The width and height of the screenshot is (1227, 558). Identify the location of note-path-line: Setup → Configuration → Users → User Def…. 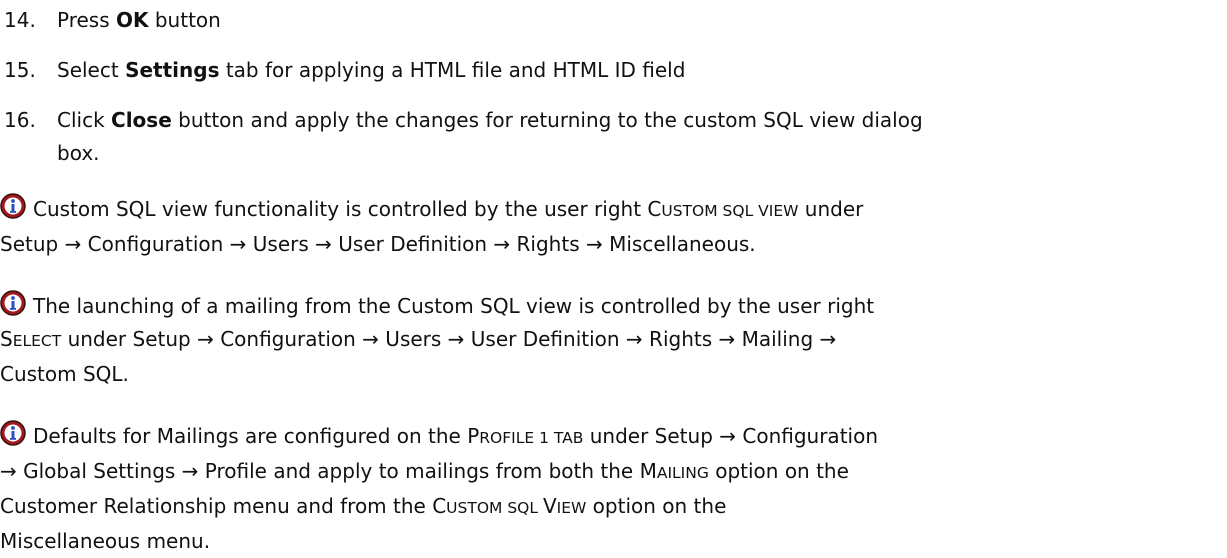
(378, 244).